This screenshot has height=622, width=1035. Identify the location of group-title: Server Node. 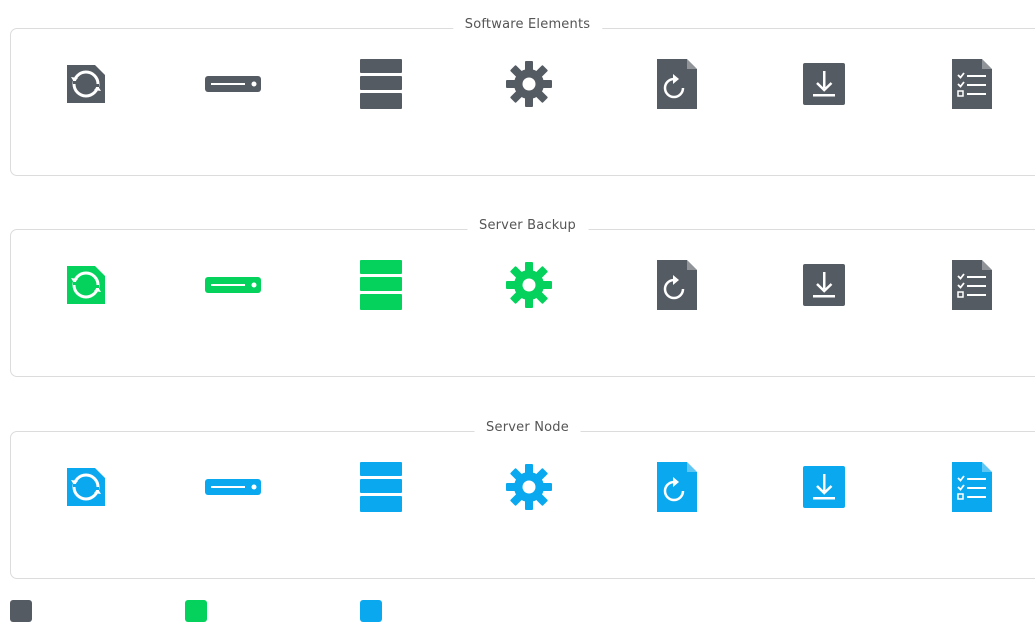
(527, 427).